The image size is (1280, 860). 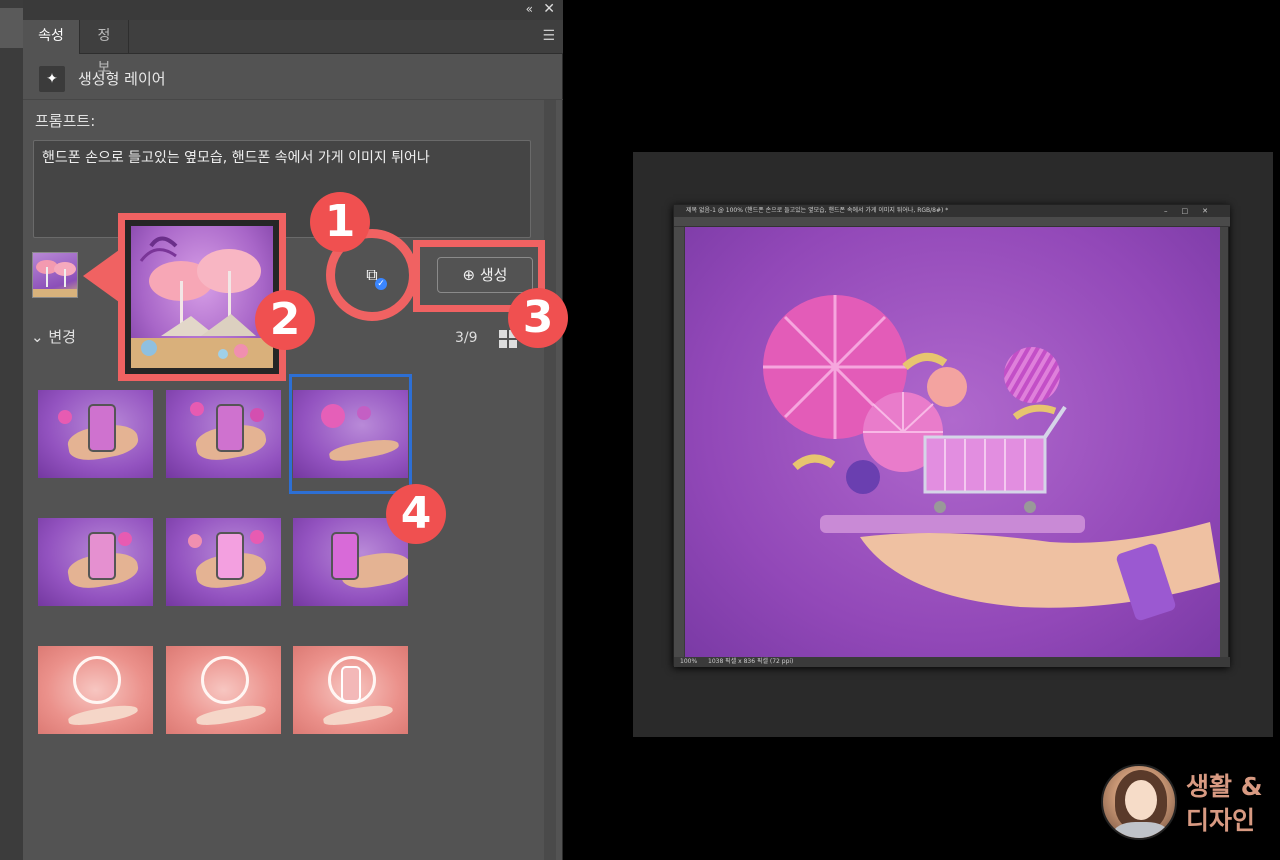 I want to click on brand-line-1: 생활 &, so click(x=1224, y=786).